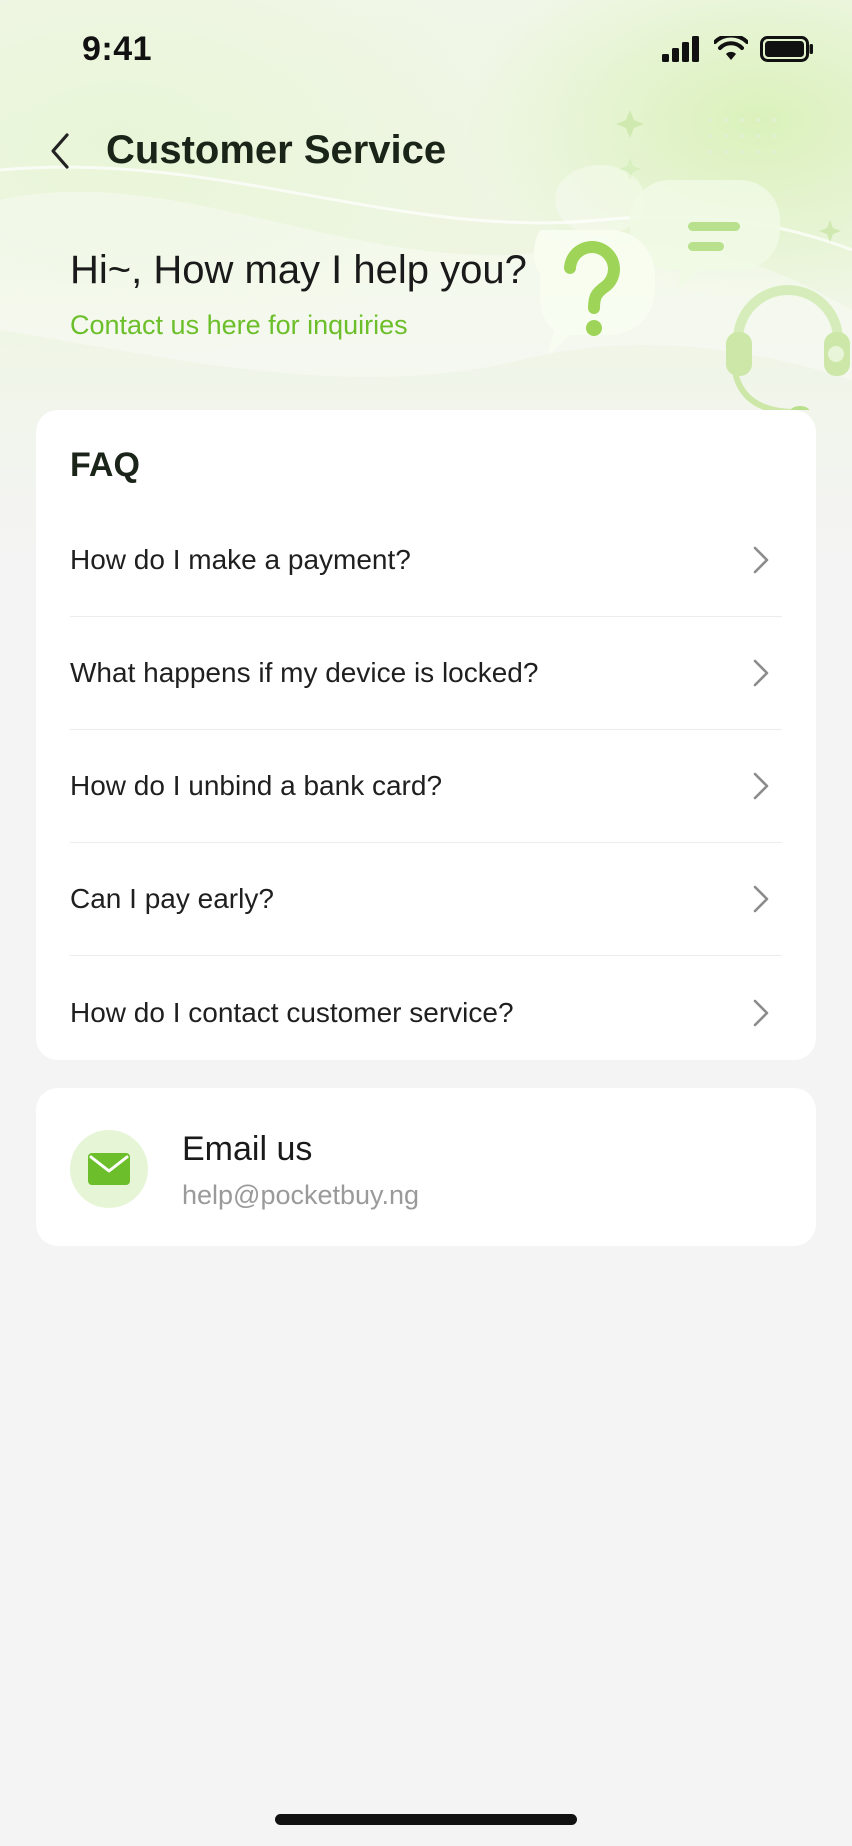  I want to click on faq-item-label: How do I contact customer service?, so click(292, 1012).